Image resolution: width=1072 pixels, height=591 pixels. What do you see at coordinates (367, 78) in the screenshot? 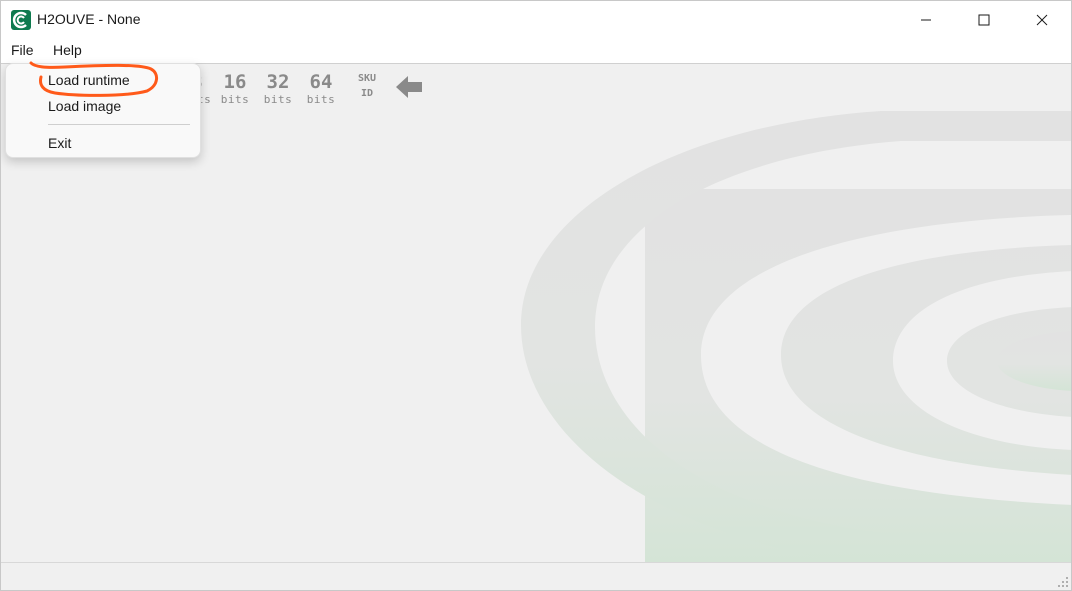
I see `sku-label: SKU` at bounding box center [367, 78].